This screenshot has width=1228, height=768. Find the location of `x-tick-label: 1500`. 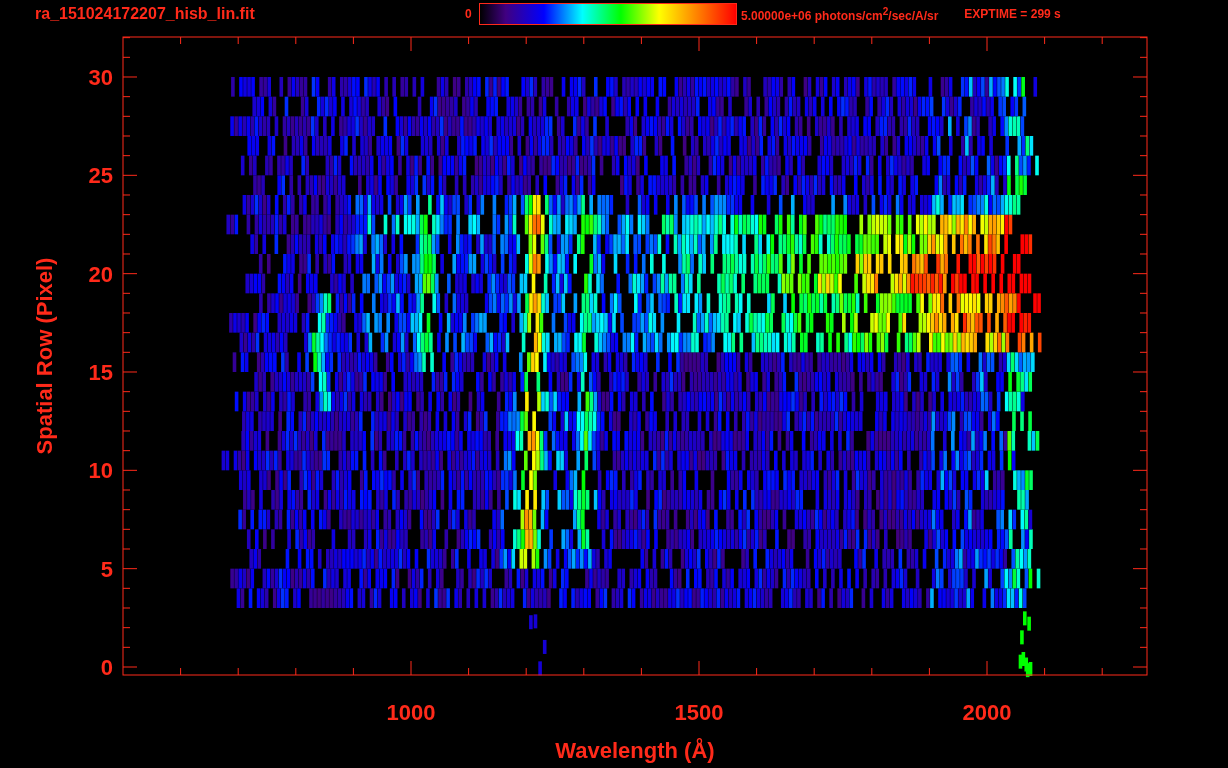

x-tick-label: 1500 is located at coordinates (699, 712).